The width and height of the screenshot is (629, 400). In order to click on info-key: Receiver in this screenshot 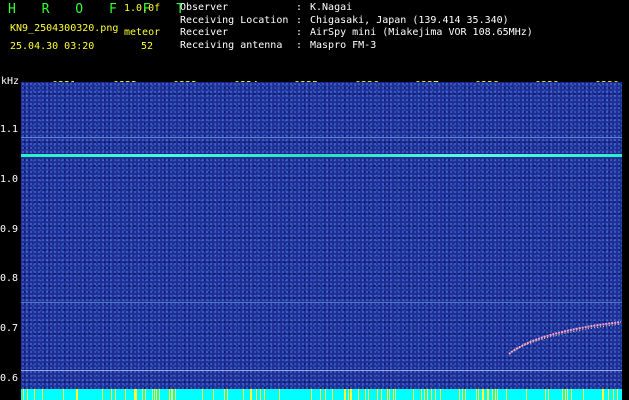, I will do `click(204, 32)`.